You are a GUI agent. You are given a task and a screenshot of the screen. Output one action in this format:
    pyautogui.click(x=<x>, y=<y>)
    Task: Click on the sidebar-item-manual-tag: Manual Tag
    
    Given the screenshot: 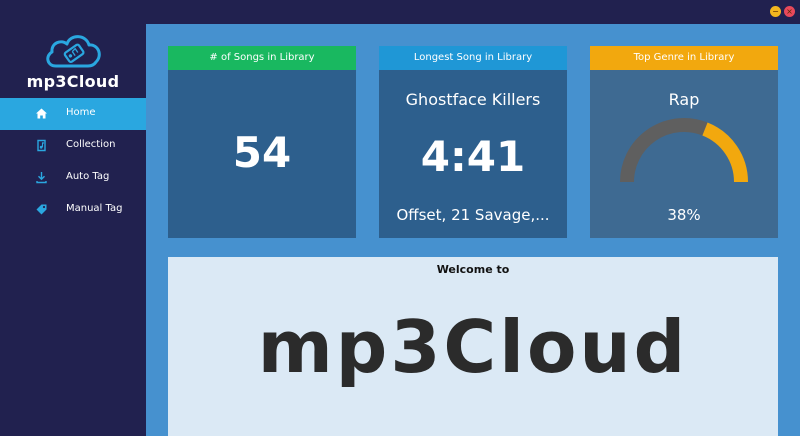 What is the action you would take?
    pyautogui.click(x=73, y=210)
    